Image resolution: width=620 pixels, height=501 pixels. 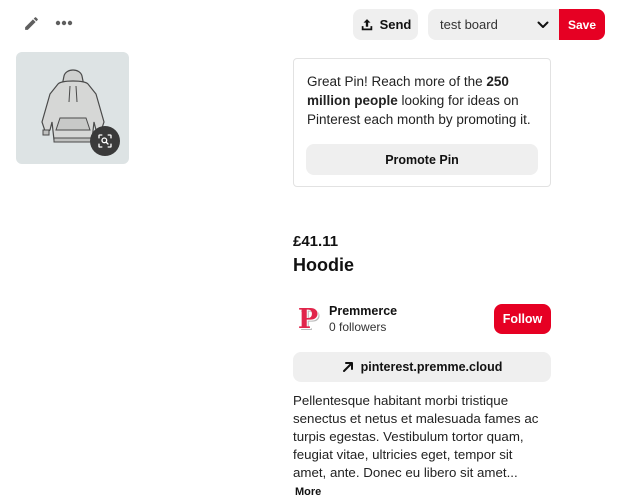 I want to click on creator-name: Premmerce, so click(x=363, y=311).